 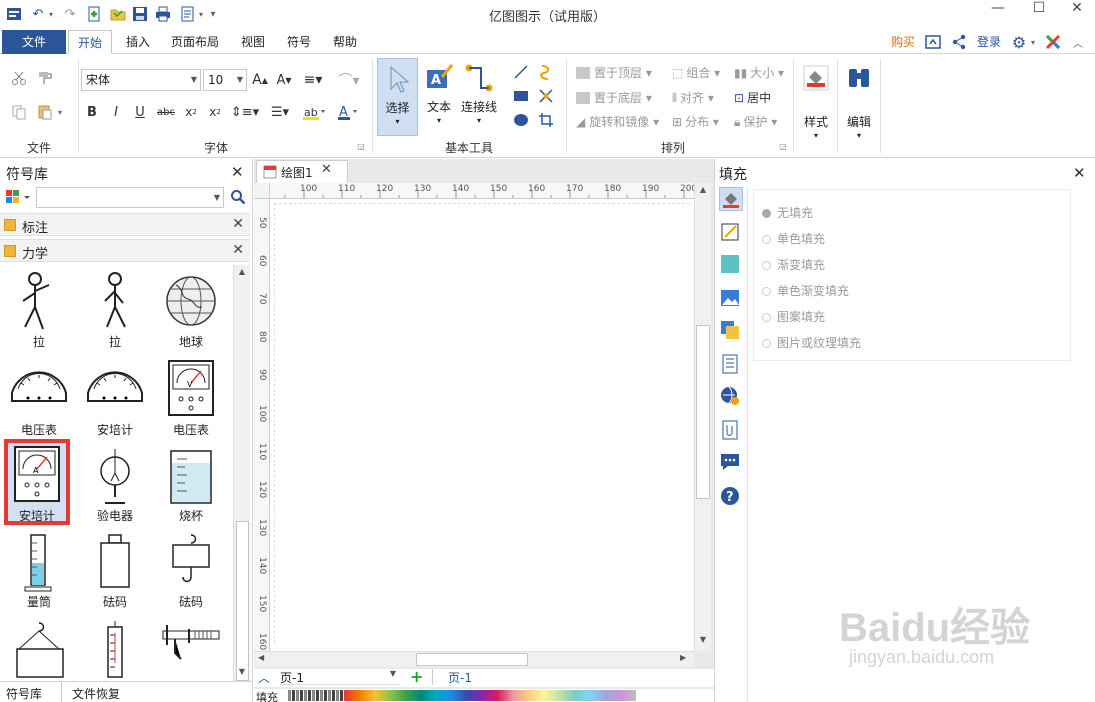 I want to click on minimize-button: —, so click(x=998, y=10).